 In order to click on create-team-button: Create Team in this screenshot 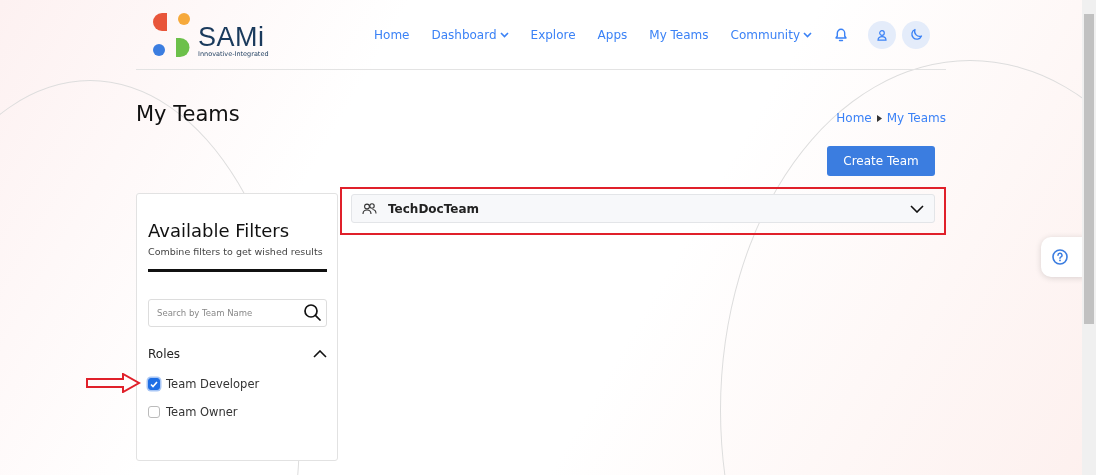, I will do `click(881, 161)`.